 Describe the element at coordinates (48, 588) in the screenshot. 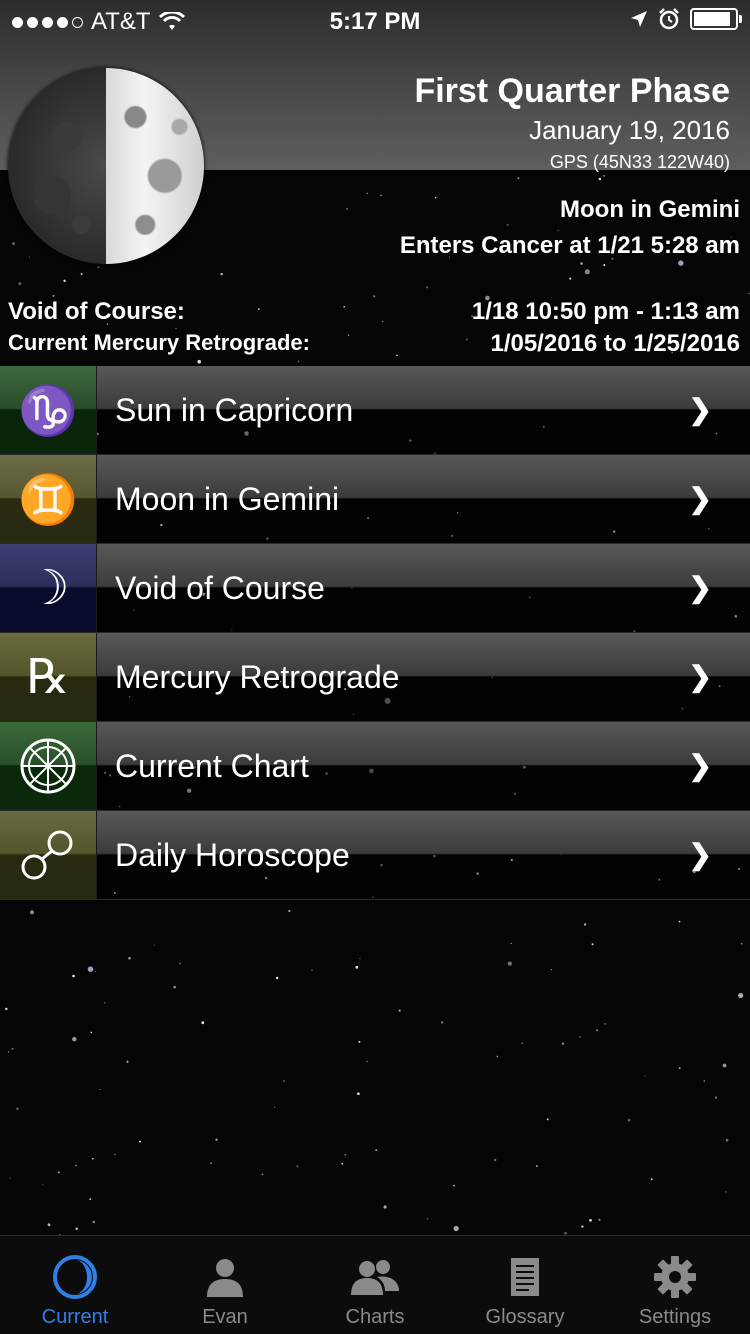

I see `crescent-moon-icon: ☽` at that location.